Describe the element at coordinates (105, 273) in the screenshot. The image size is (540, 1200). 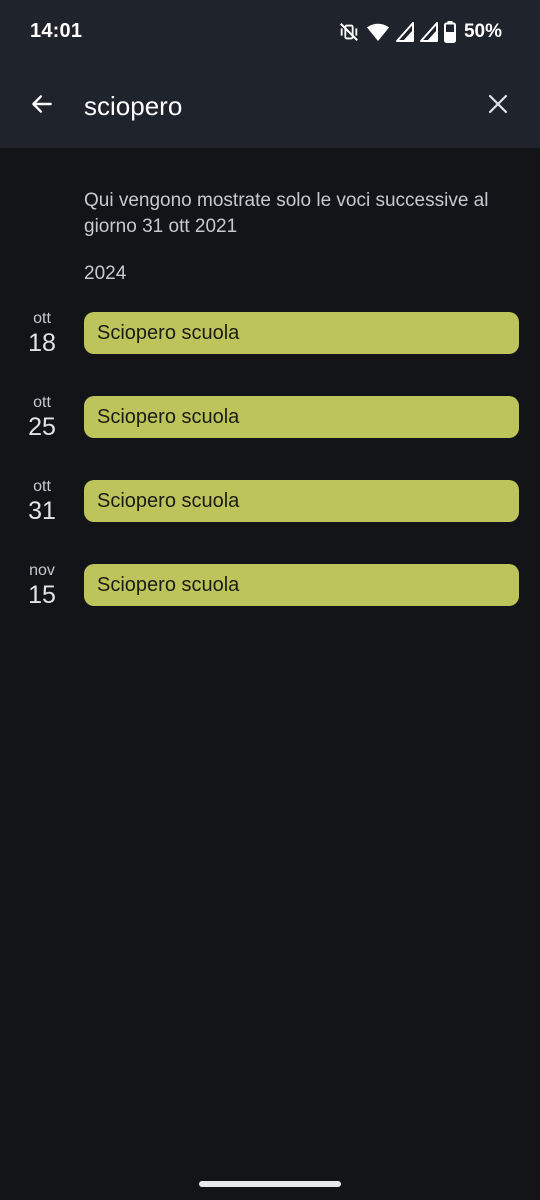
I see `year-label: 2024` at that location.